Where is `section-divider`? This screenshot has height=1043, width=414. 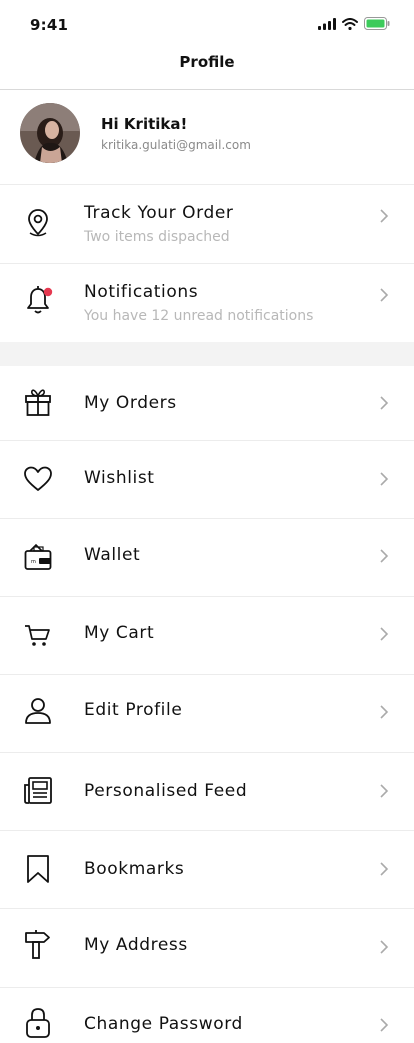 section-divider is located at coordinates (207, 354).